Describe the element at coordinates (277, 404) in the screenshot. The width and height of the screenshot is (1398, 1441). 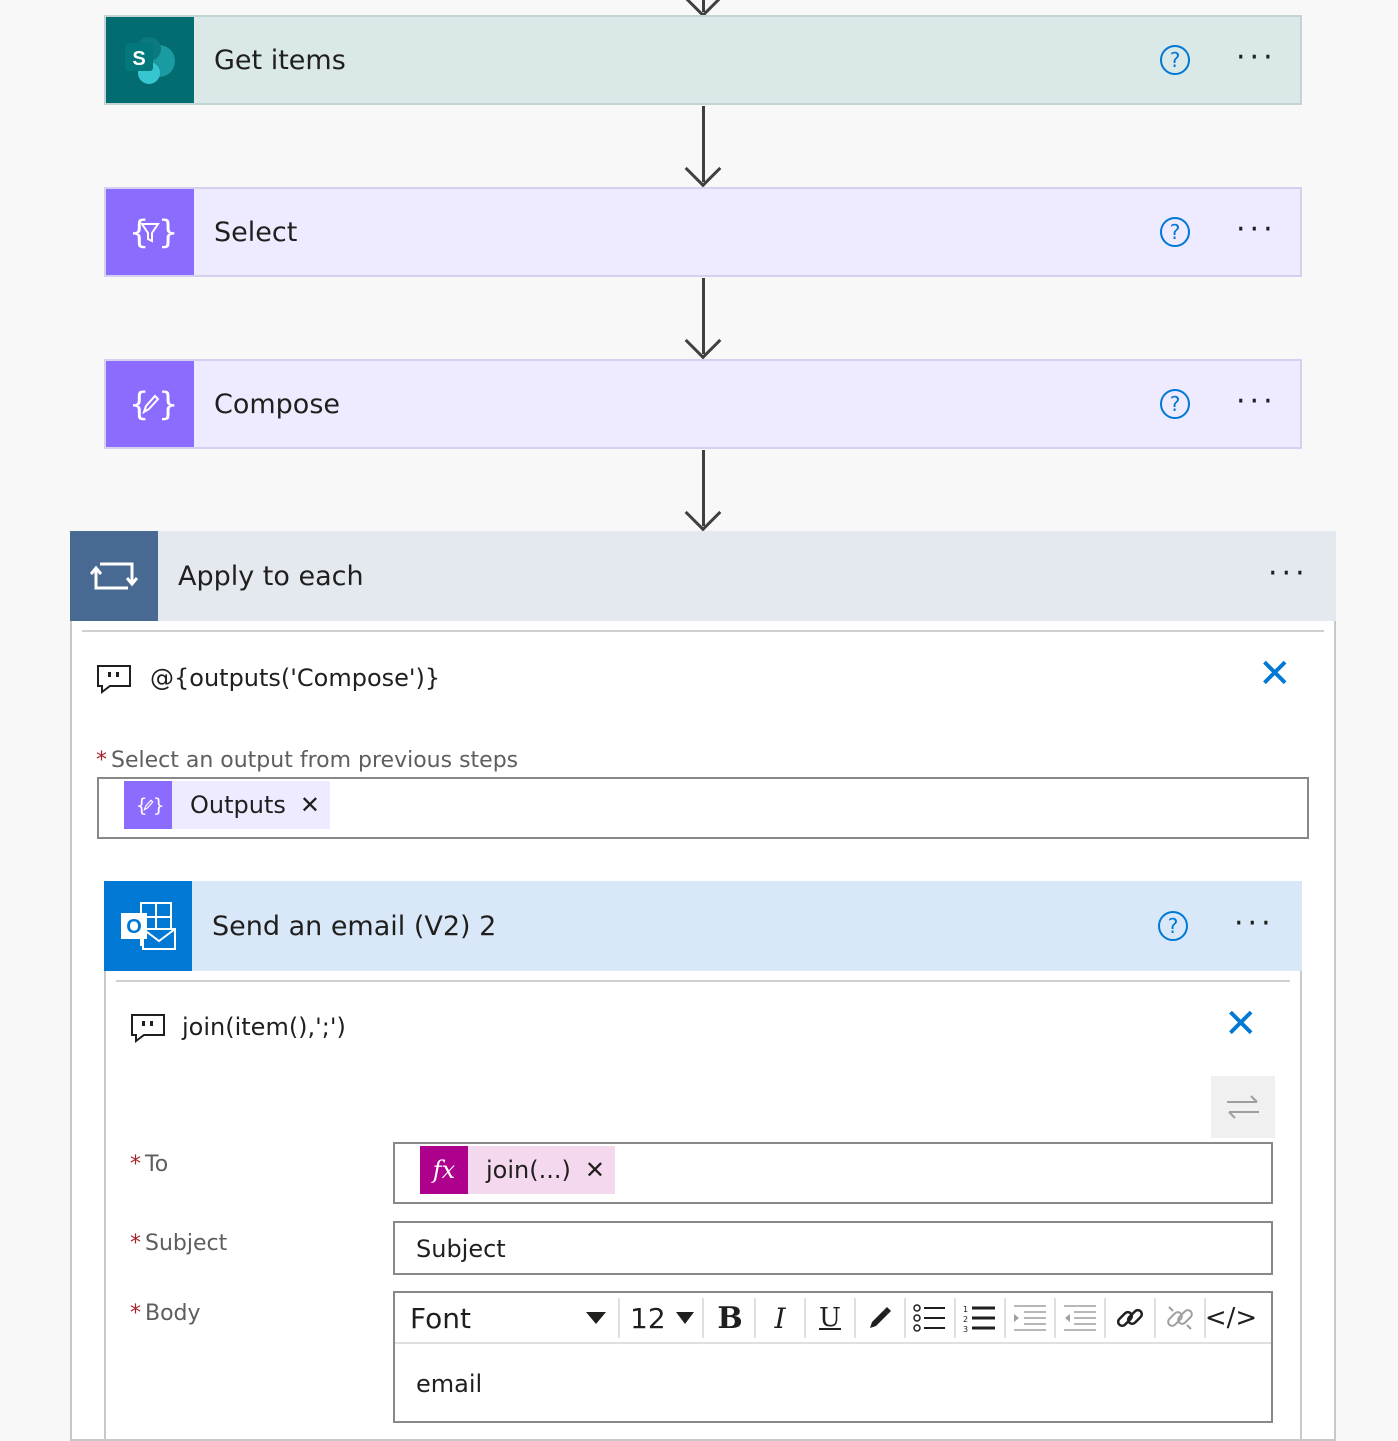
I see `step-title: Compose` at that location.